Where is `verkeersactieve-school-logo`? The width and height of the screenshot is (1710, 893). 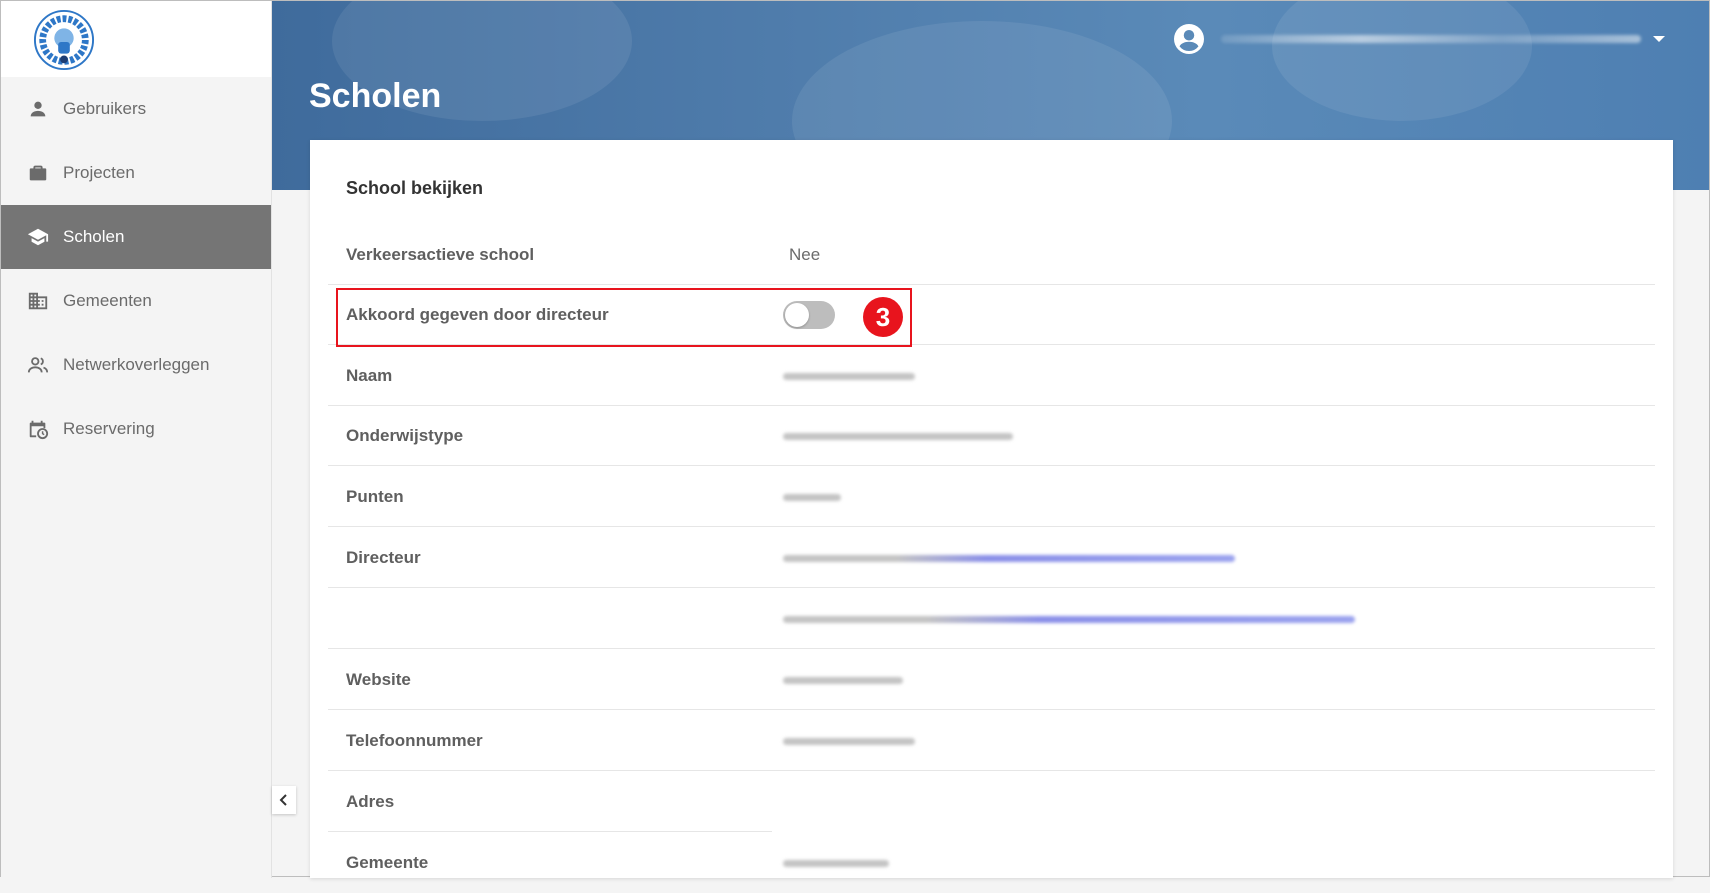 verkeersactieve-school-logo is located at coordinates (64, 40).